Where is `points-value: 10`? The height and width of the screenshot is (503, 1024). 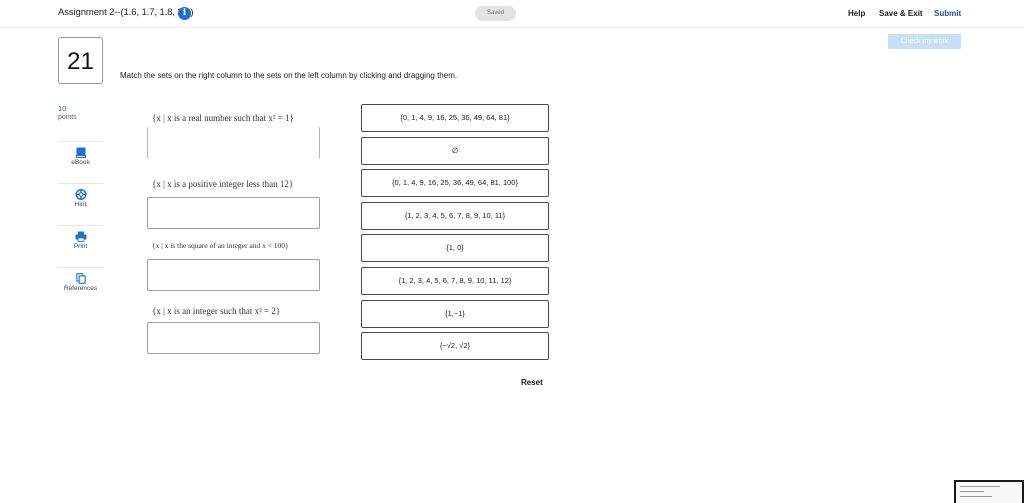
points-value: 10 is located at coordinates (62, 108).